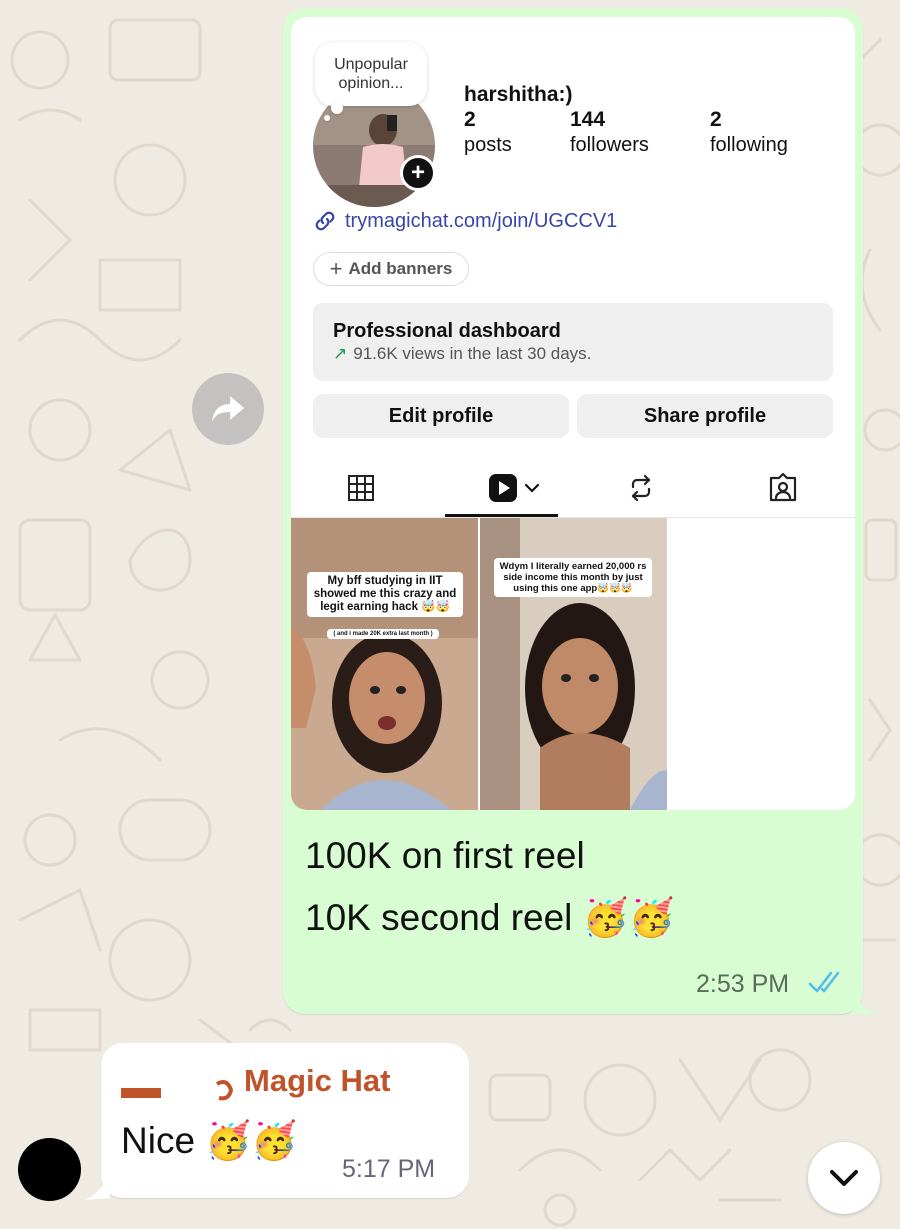 This screenshot has height=1229, width=900. I want to click on caption-line: side income this month by just, so click(573, 577).